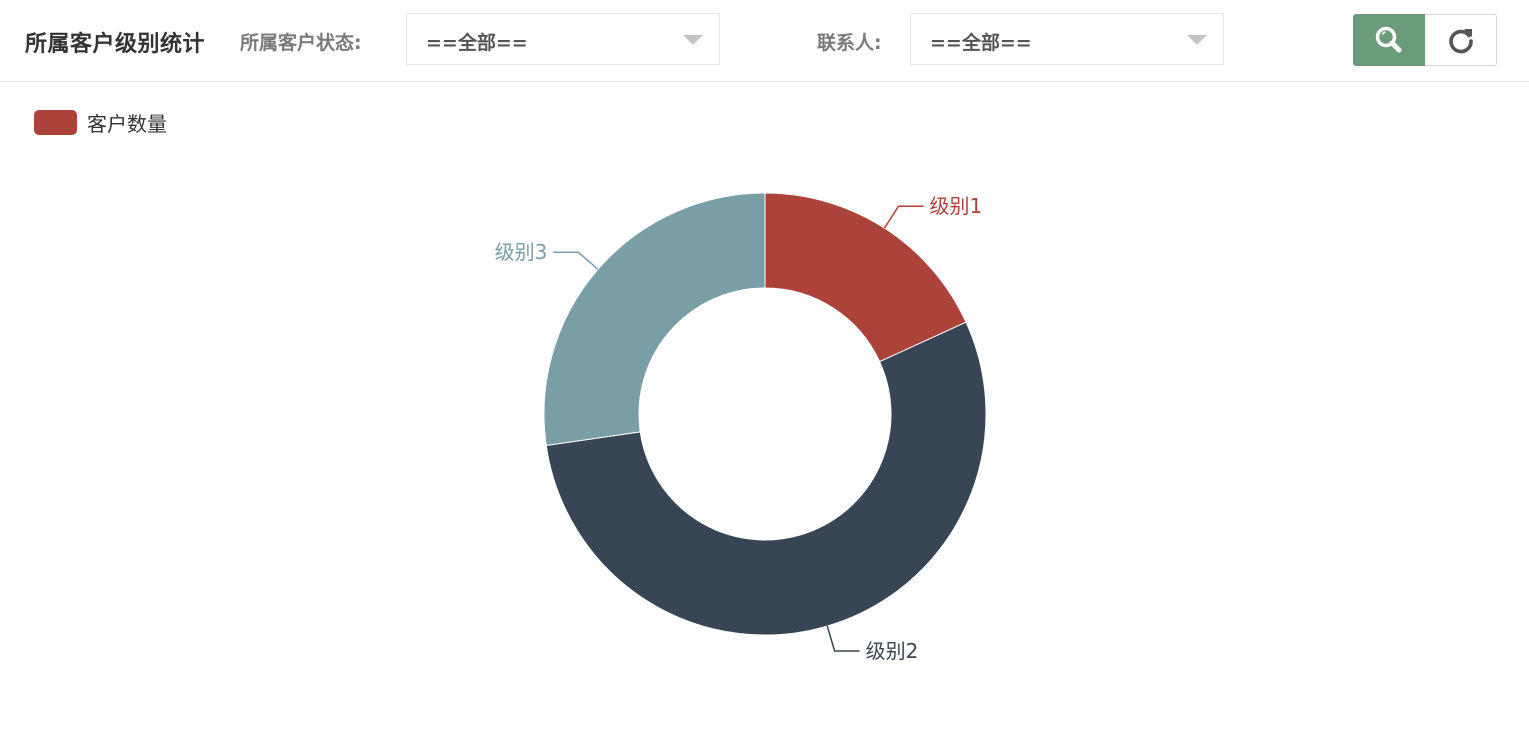  Describe the element at coordinates (892, 651) in the screenshot. I see `slice-label: 级别2` at that location.